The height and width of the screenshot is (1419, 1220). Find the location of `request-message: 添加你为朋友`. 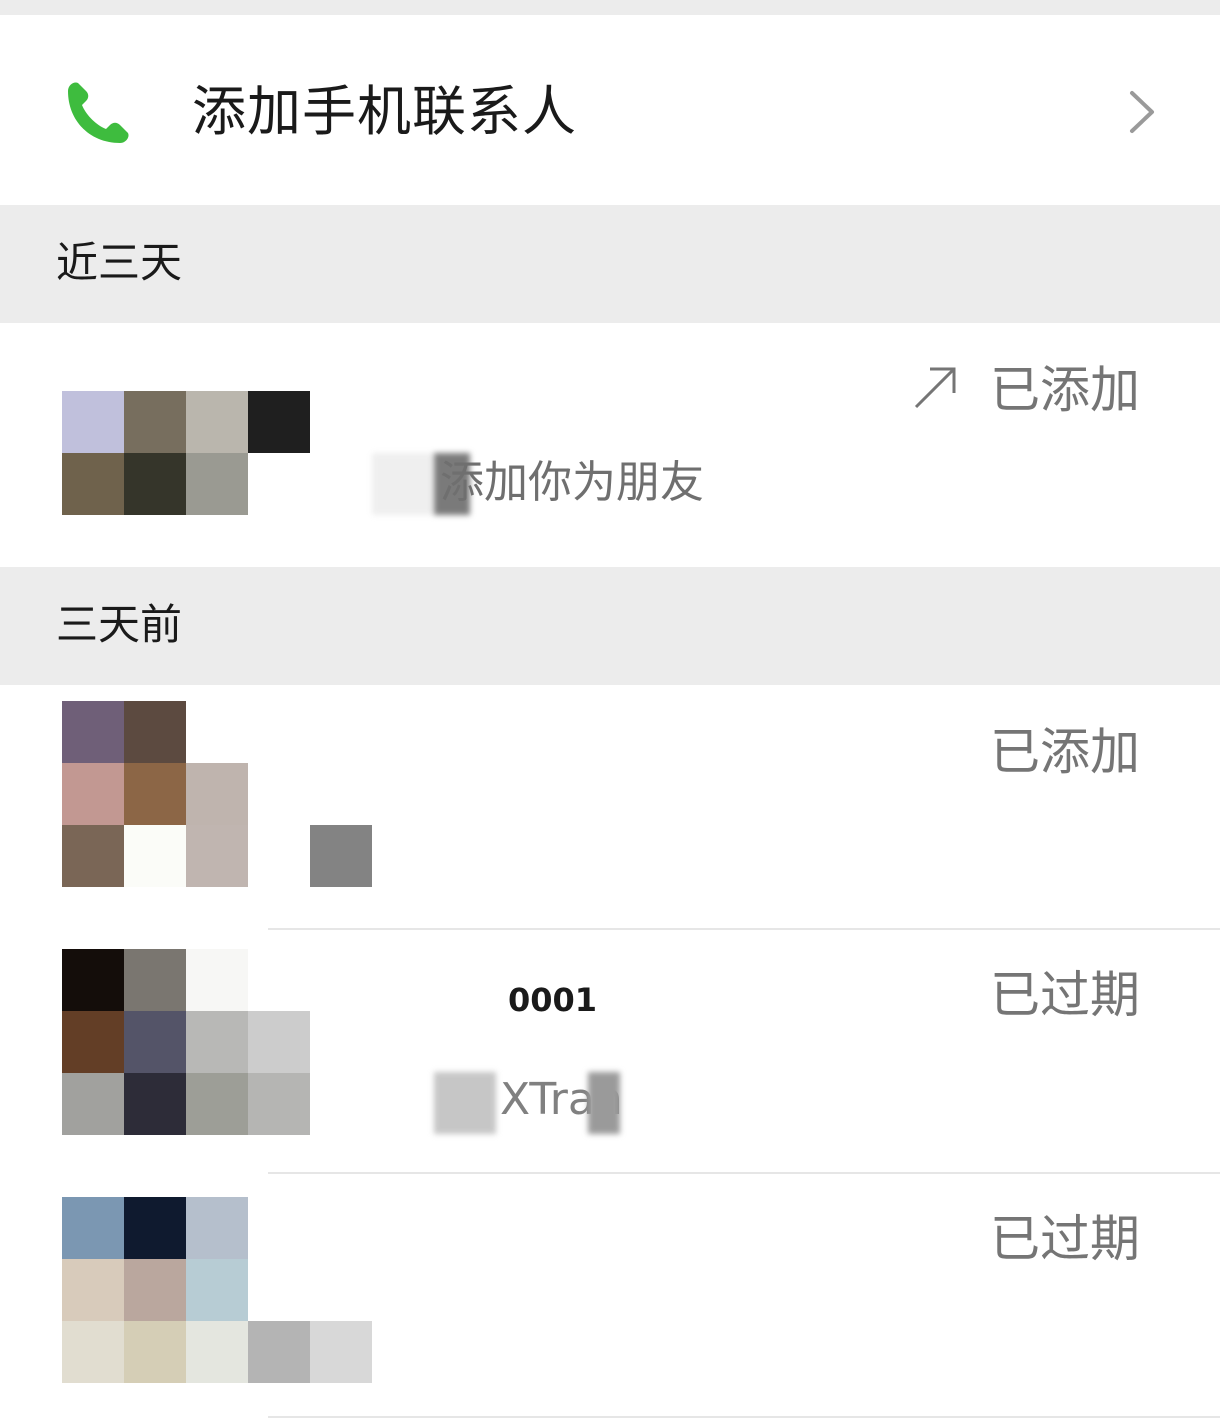

request-message: 添加你为朋友 is located at coordinates (572, 482).